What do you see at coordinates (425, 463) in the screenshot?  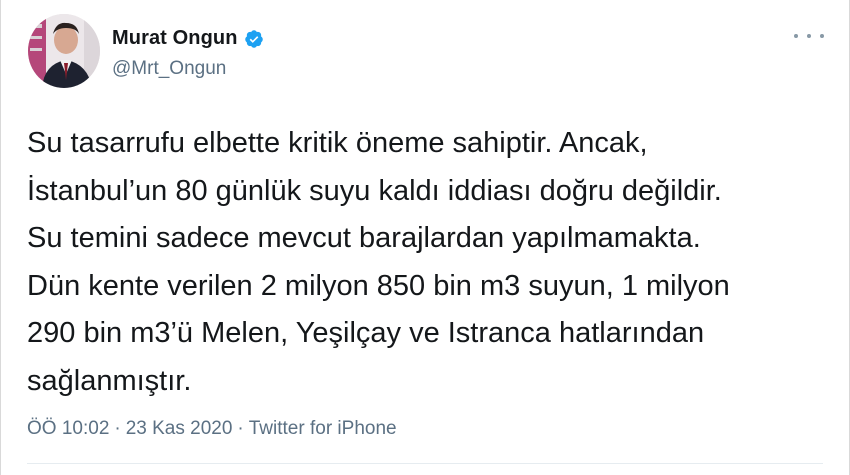 I see `divider` at bounding box center [425, 463].